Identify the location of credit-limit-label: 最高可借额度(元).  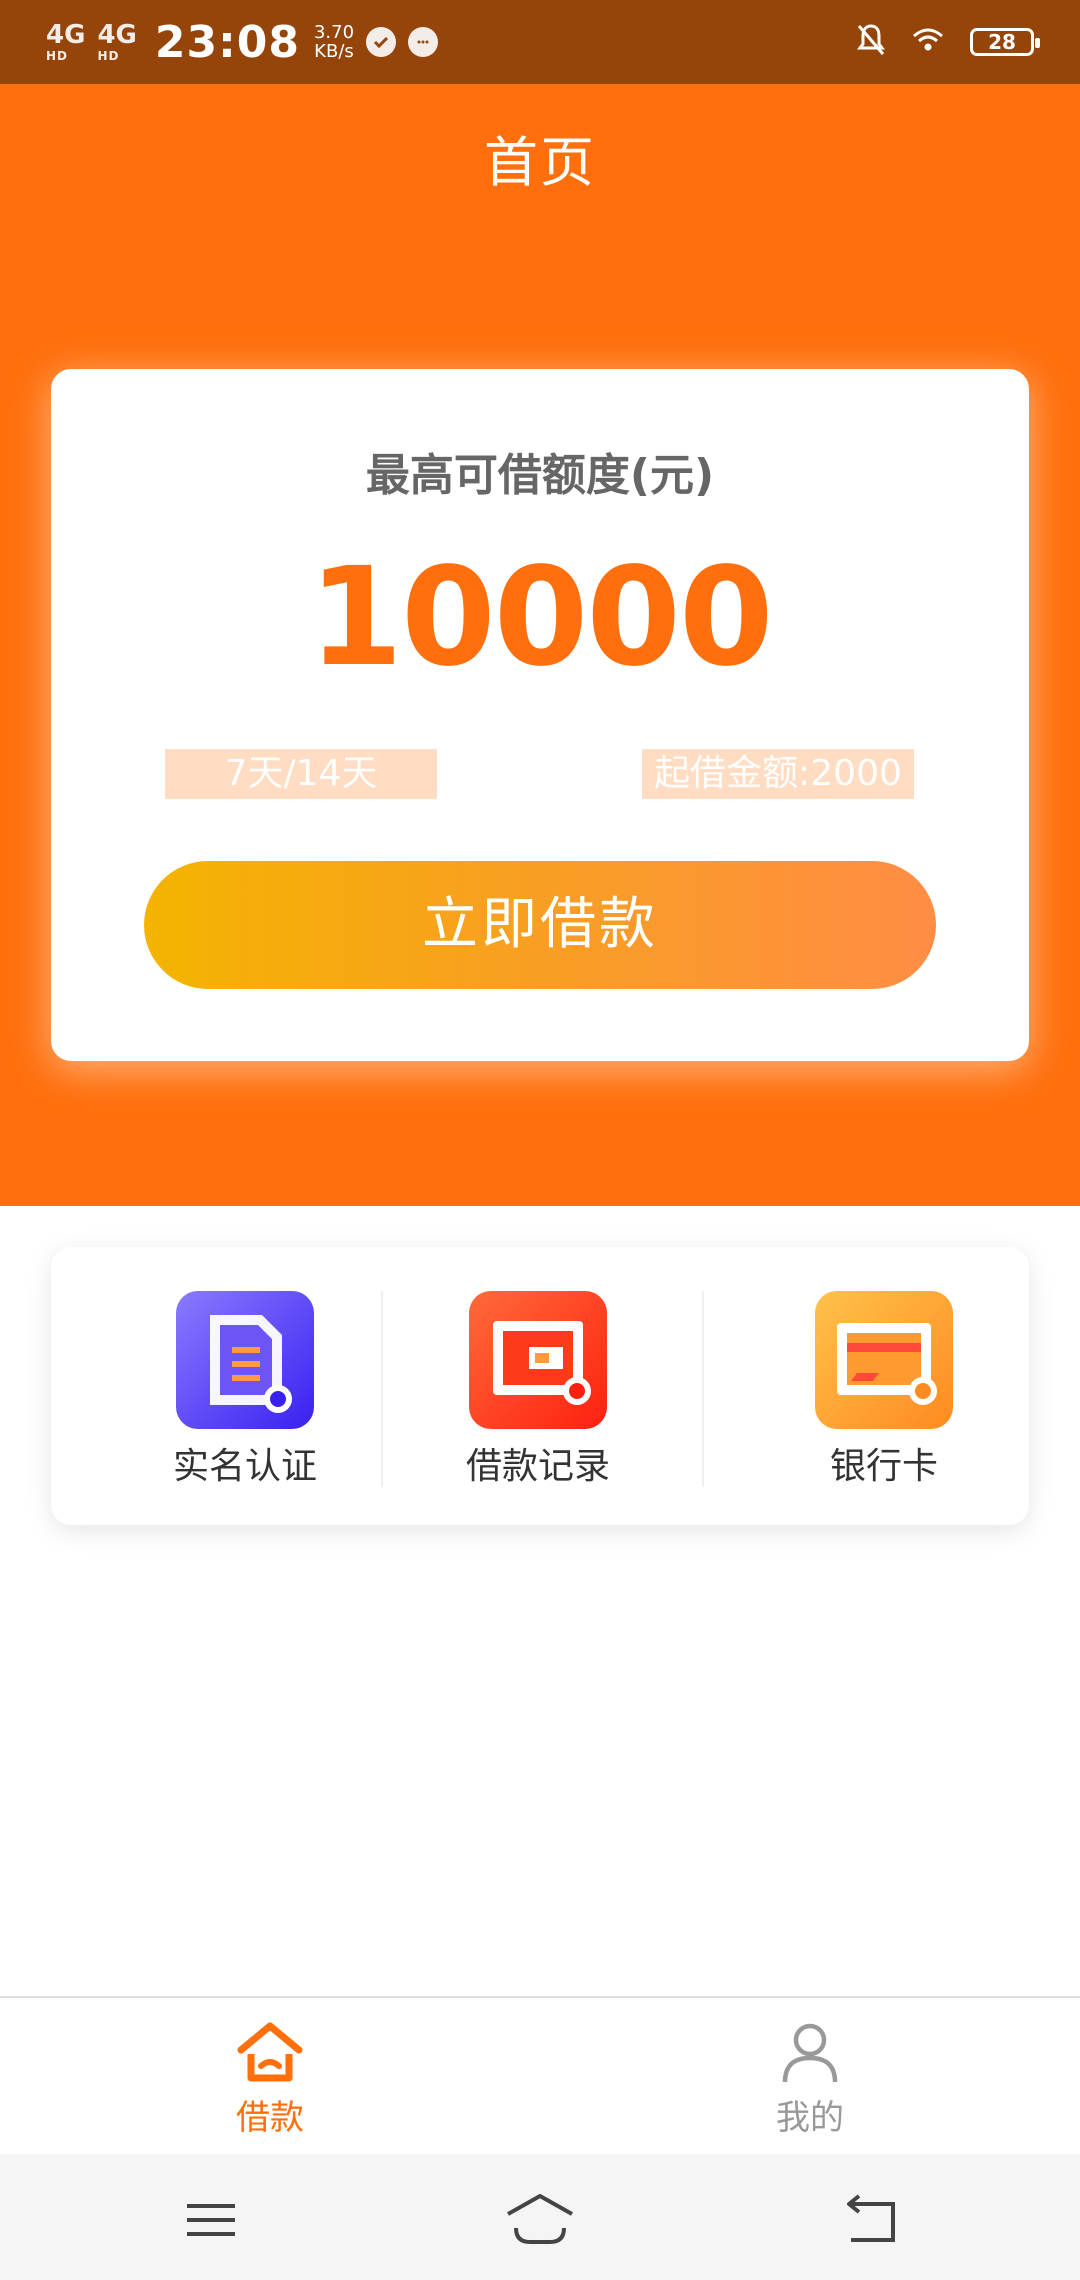
(540, 475).